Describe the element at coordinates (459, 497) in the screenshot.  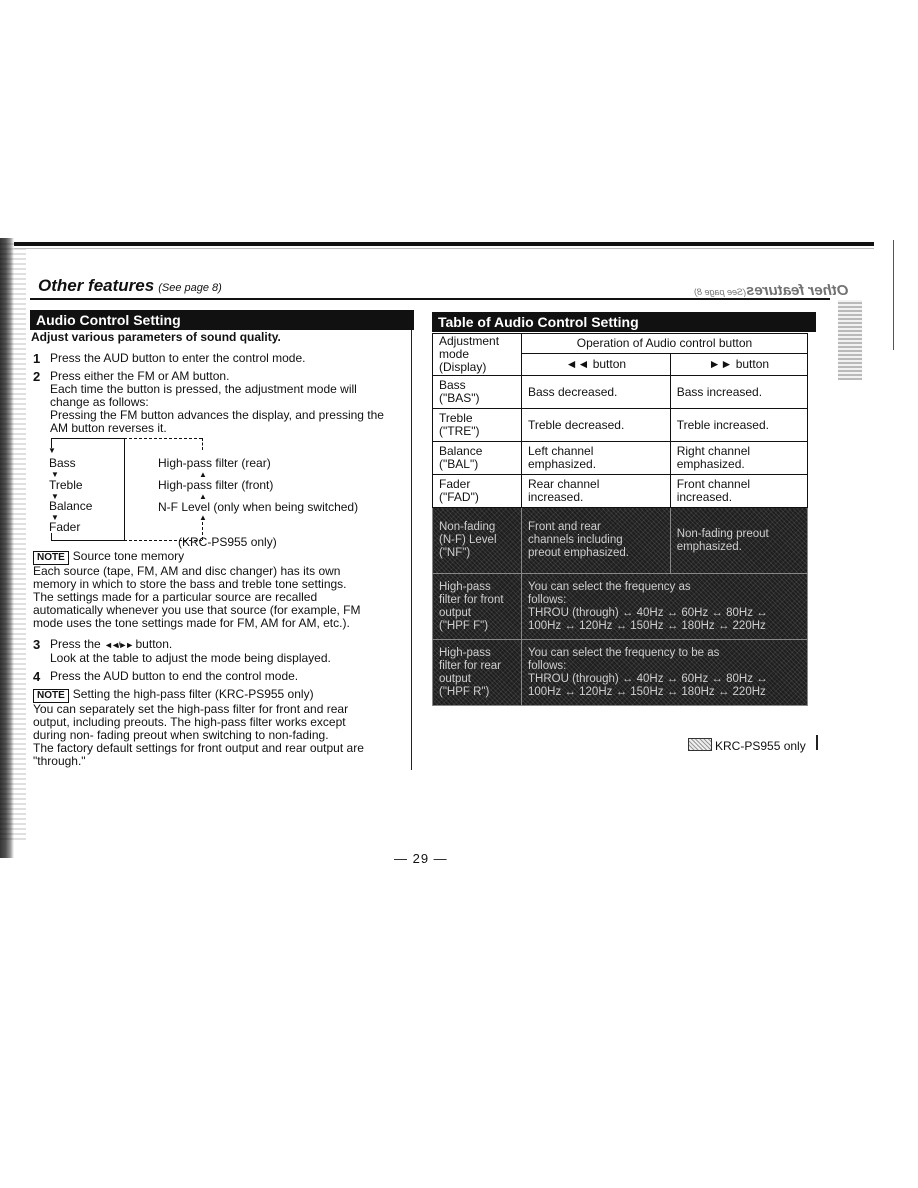
I see `cell-text: ("FAD")` at that location.